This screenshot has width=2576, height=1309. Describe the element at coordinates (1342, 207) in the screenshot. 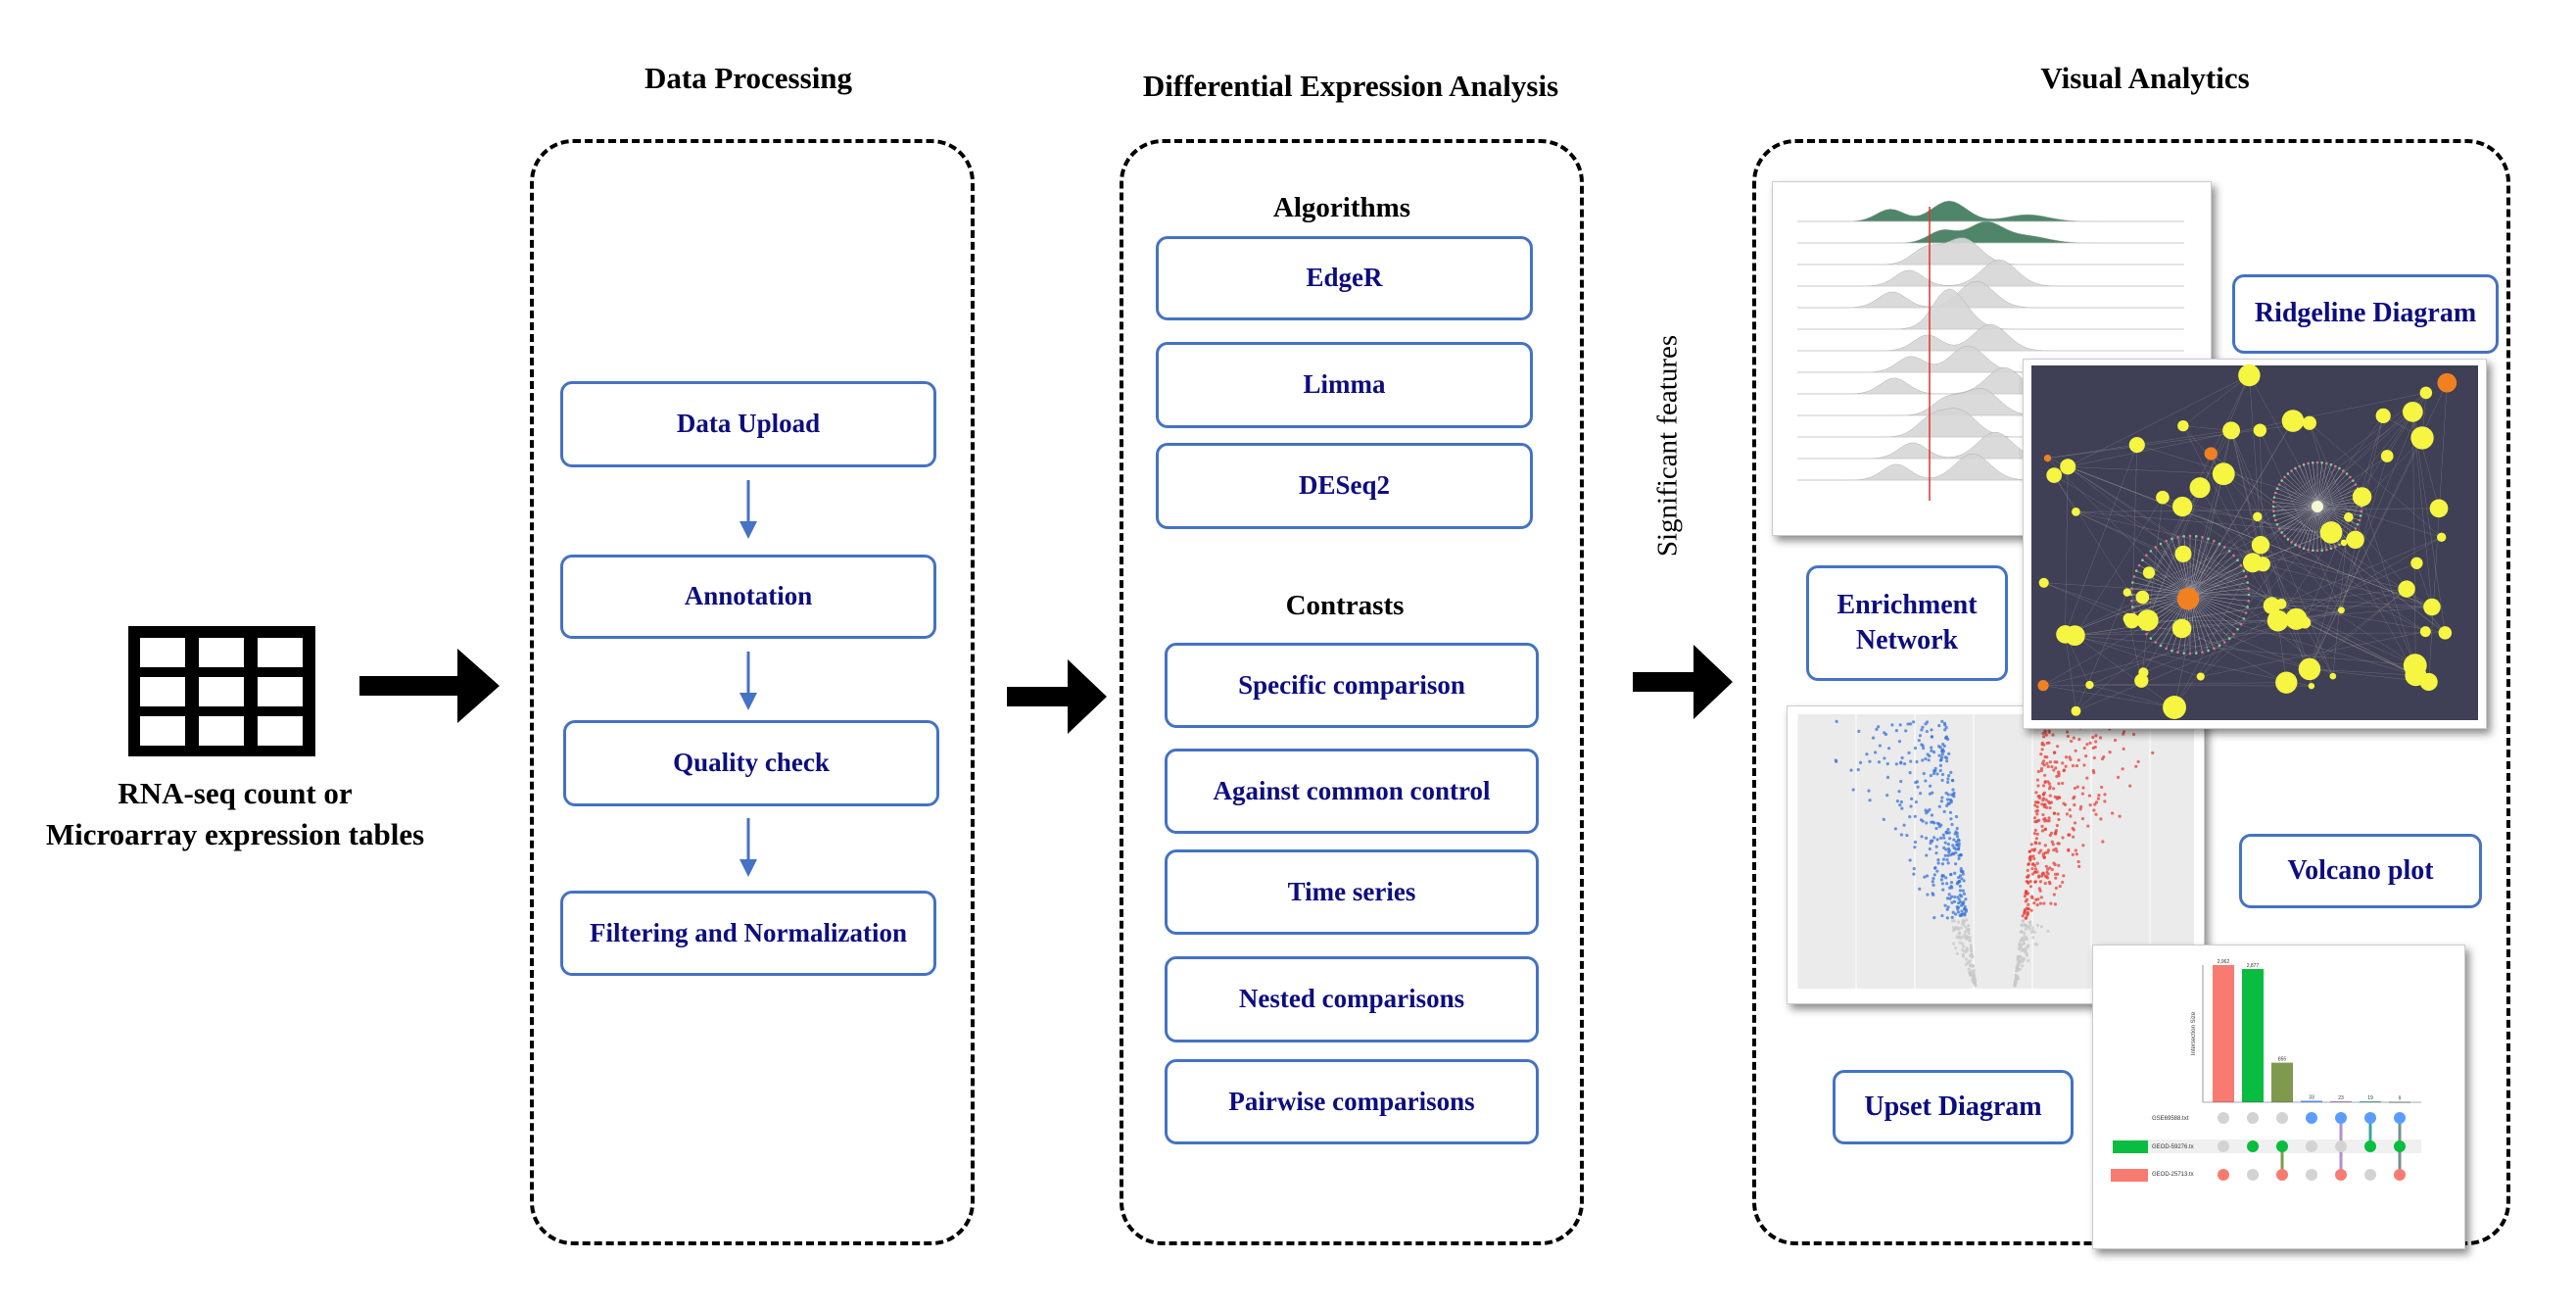

I see `algorithms-heading: Algorithms` at that location.